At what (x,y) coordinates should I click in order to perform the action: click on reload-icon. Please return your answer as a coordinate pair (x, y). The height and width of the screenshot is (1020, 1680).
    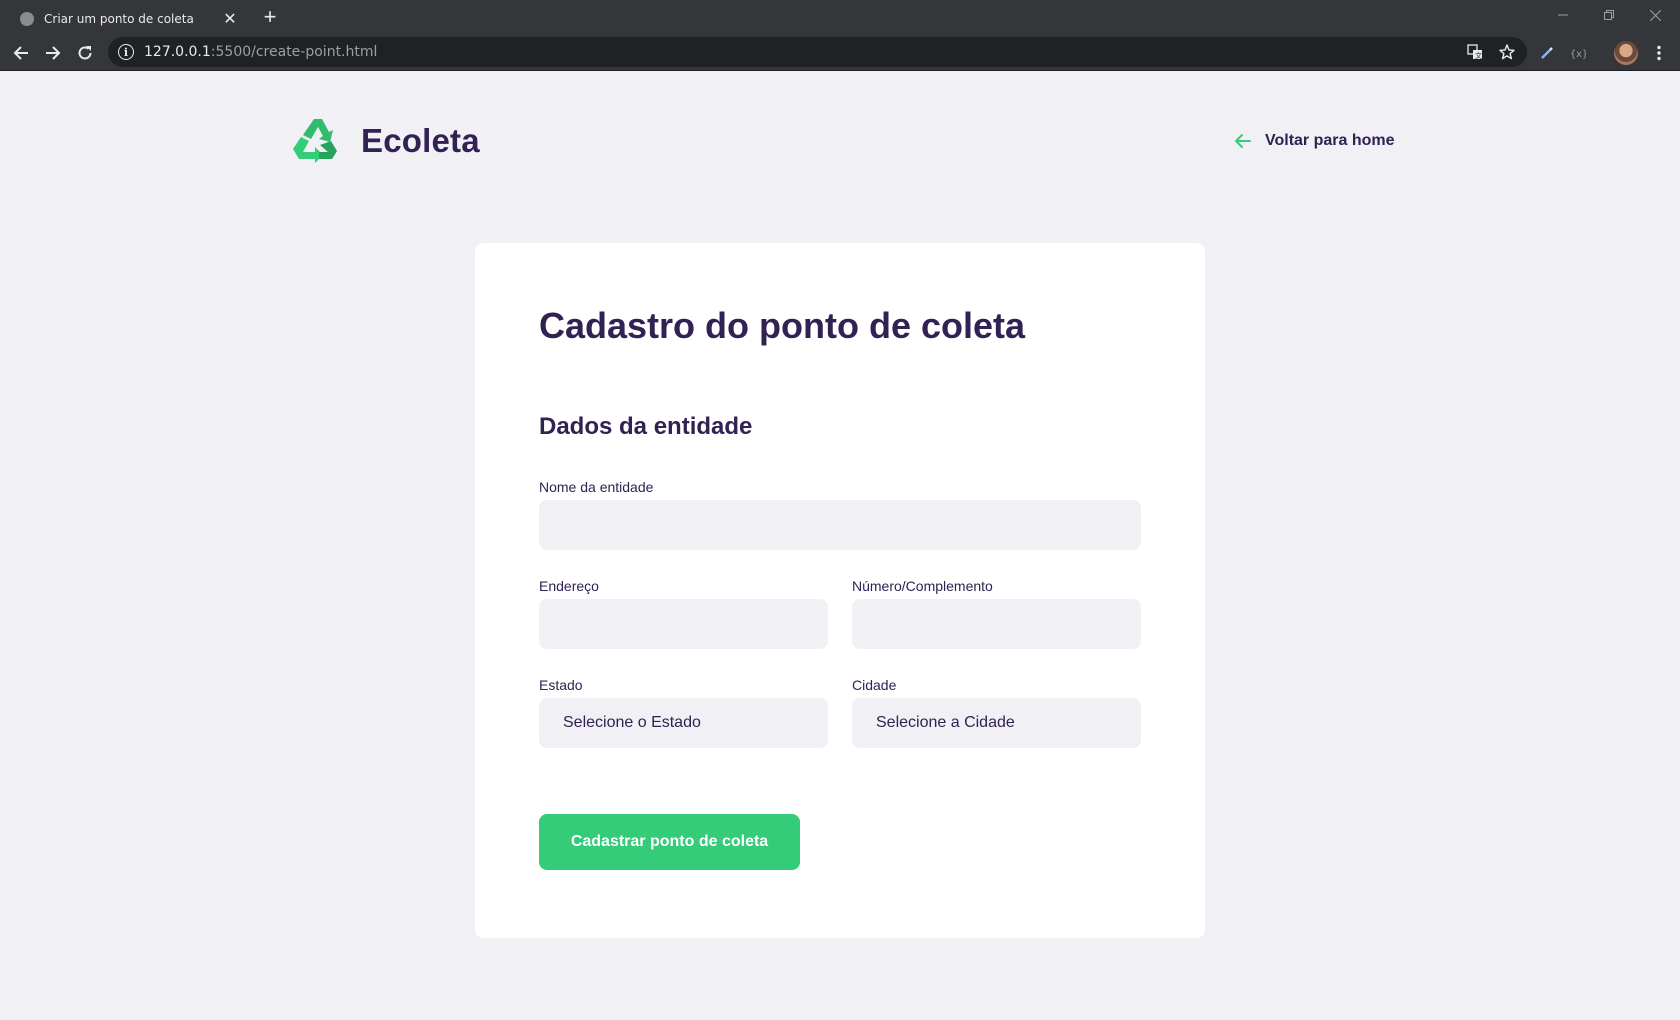
    Looking at the image, I should click on (85, 53).